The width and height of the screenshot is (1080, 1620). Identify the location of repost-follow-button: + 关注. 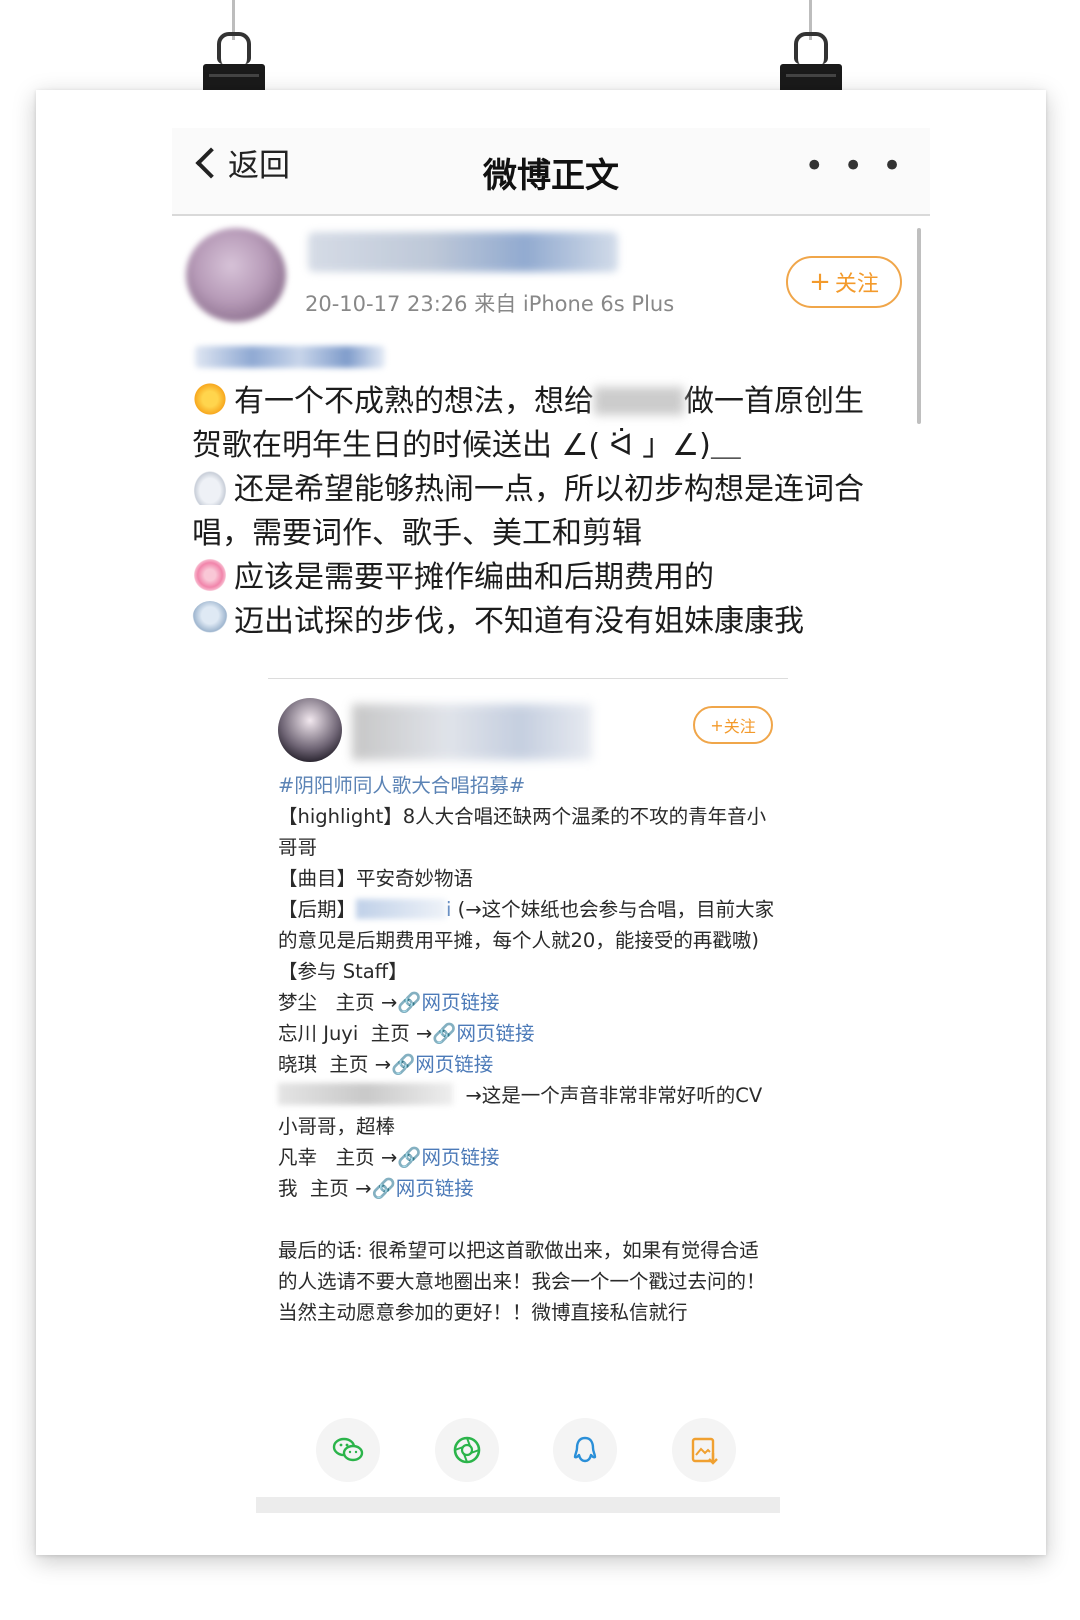
(733, 725).